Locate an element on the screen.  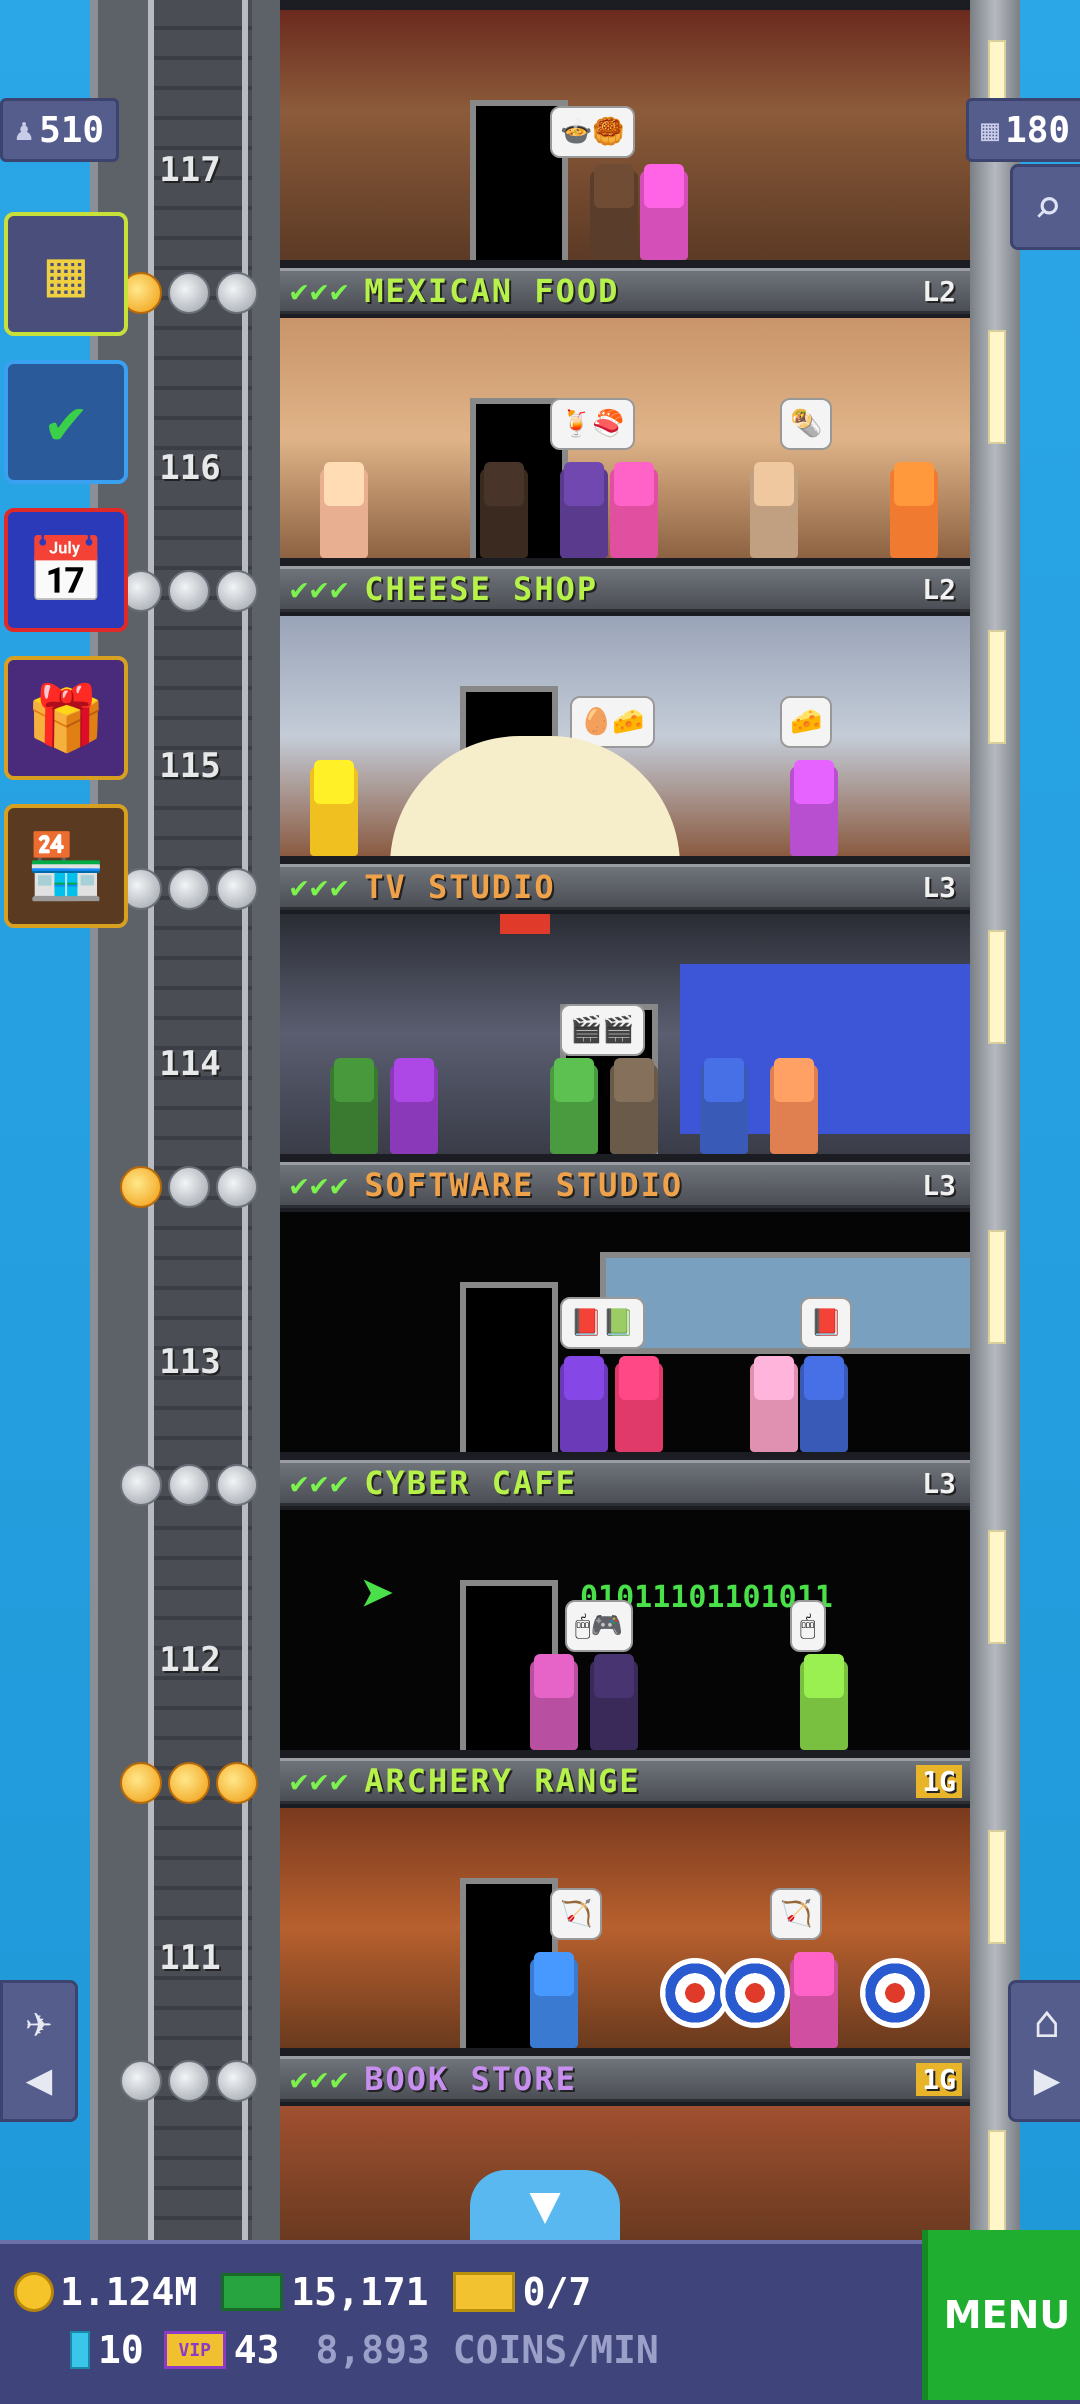
floor-room-111: 🏹 🏹 is located at coordinates (625, 1928).